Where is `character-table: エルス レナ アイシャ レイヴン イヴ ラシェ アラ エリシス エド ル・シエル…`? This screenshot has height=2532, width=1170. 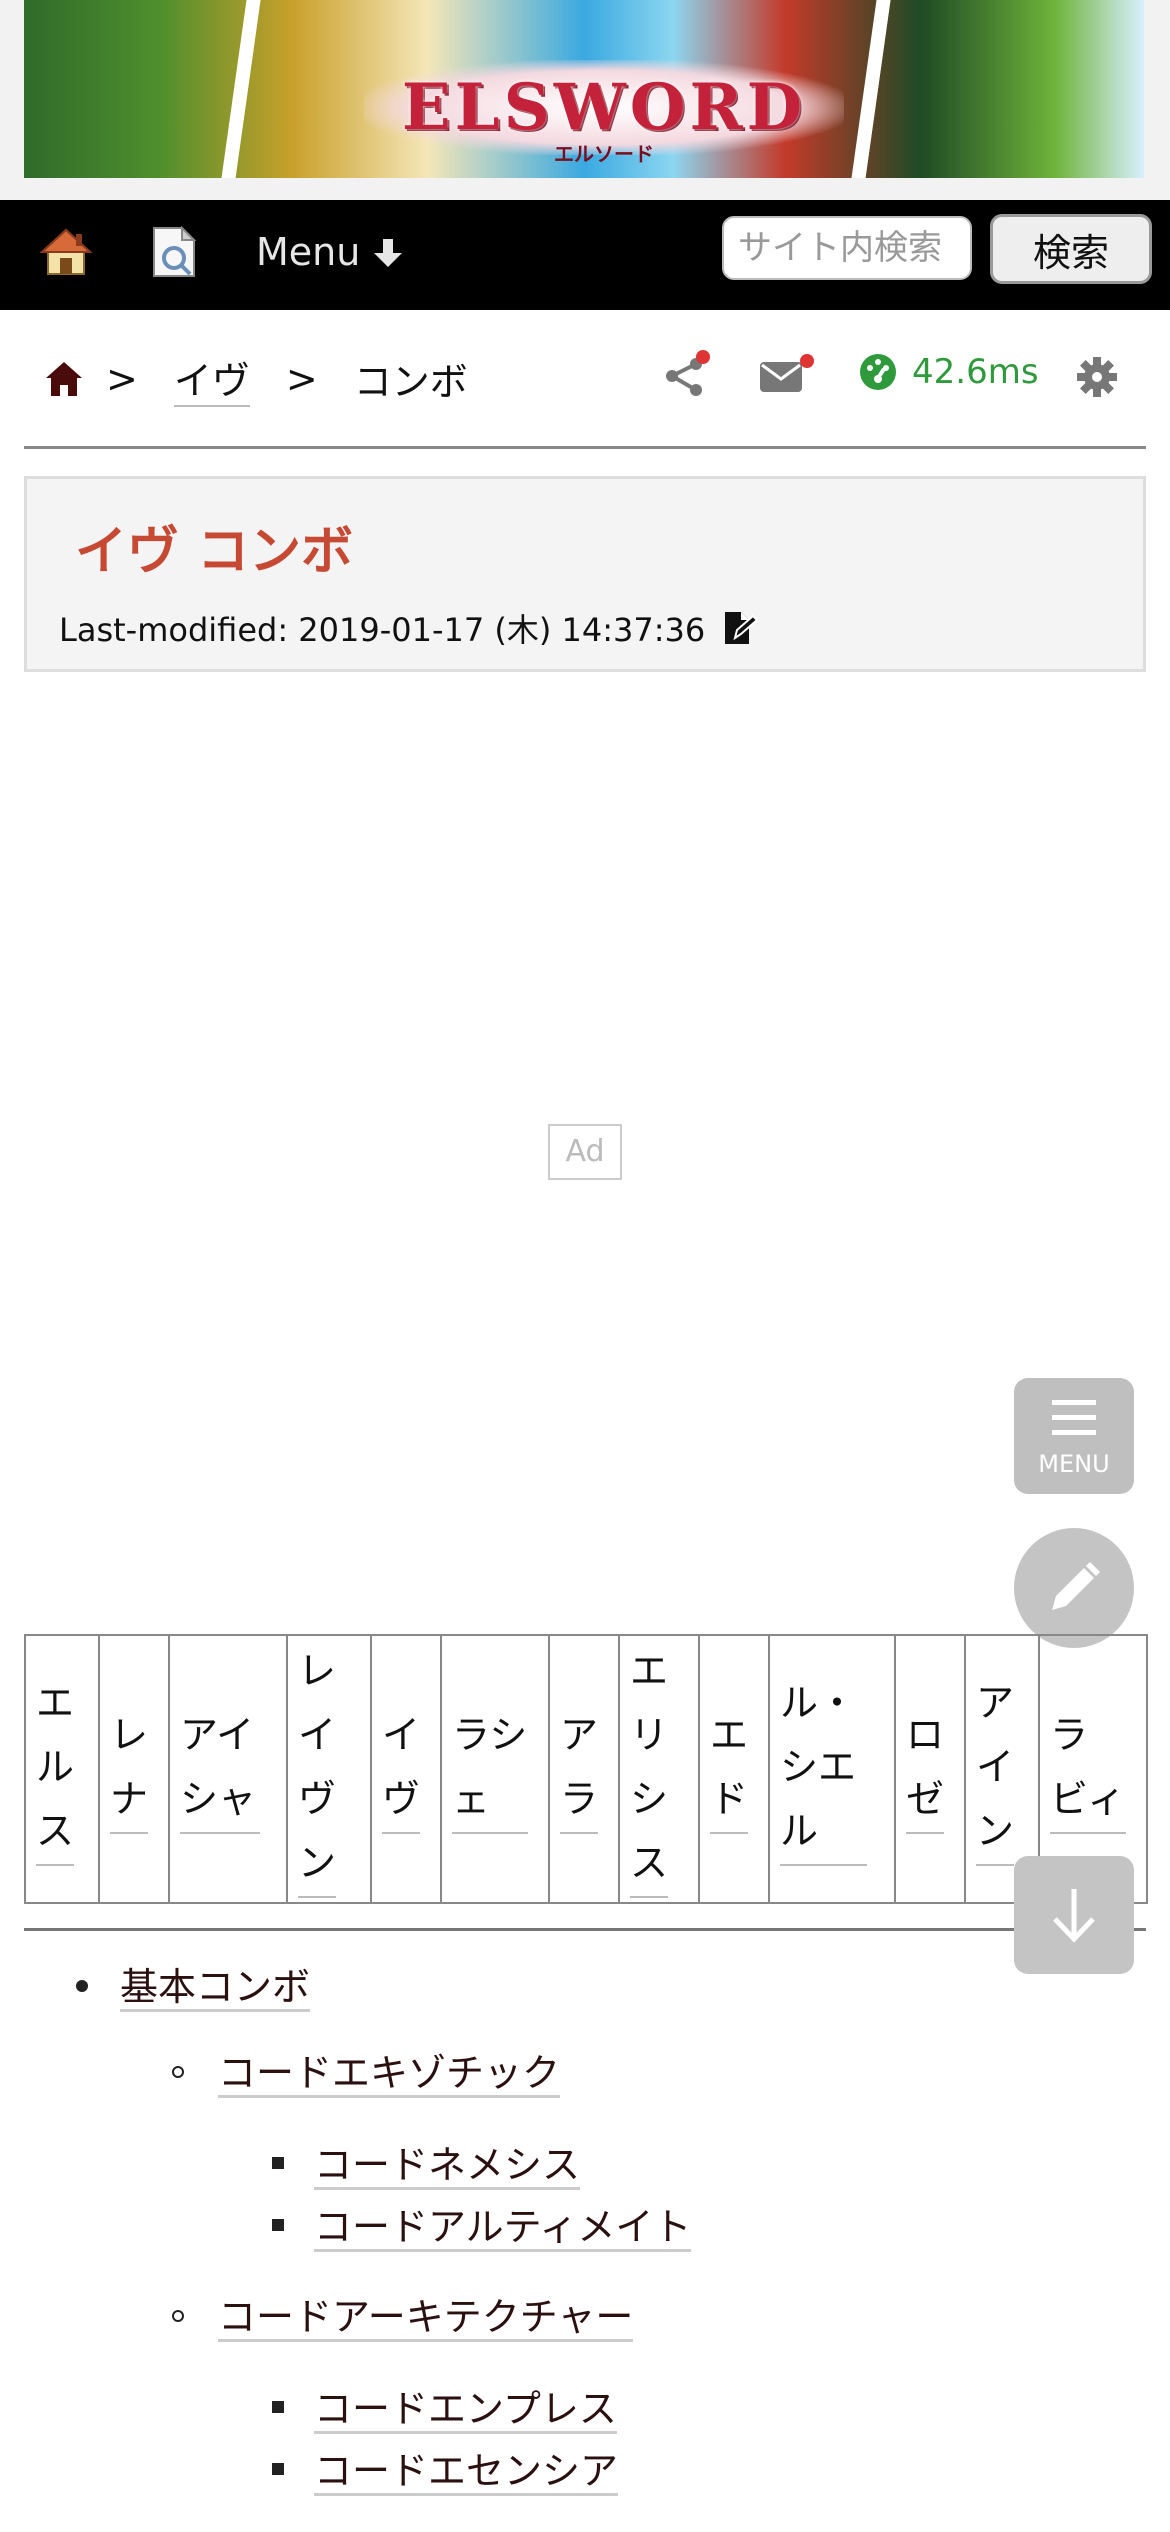
character-table: エルス レナ アイシャ レイヴン イヴ ラシェ アラ エリシス エド ル・シエル… is located at coordinates (586, 1769).